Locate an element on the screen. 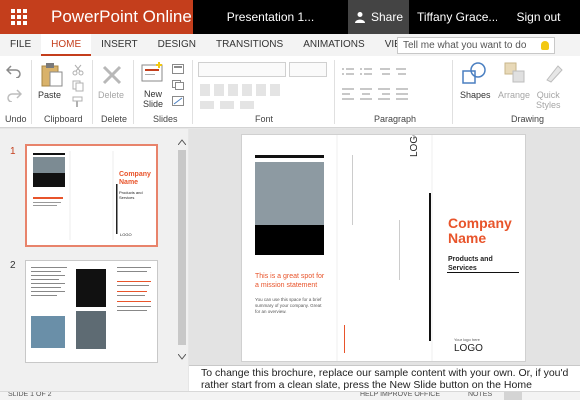 The width and height of the screenshot is (580, 400). format-painter-icon is located at coordinates (78, 102).